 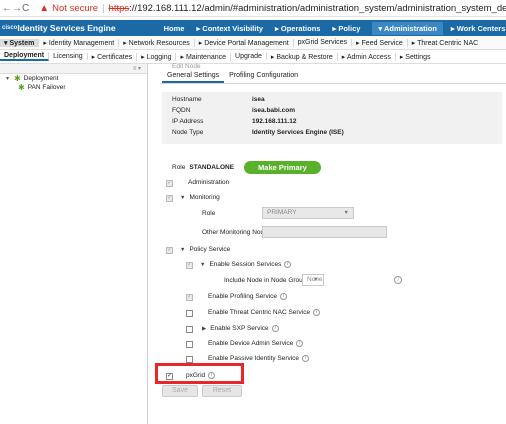 What do you see at coordinates (297, 28) in the screenshot?
I see `nav-operations: ▸ Operations` at bounding box center [297, 28].